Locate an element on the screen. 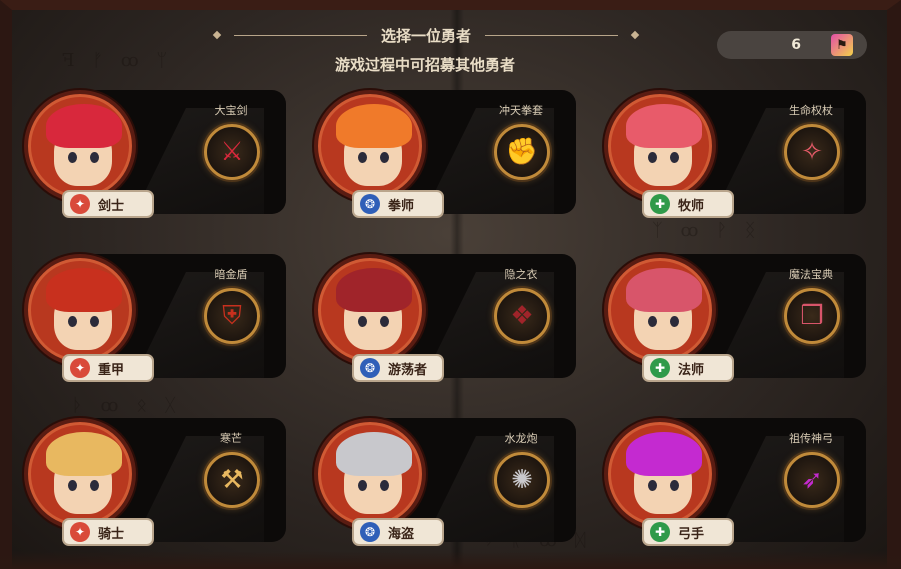 The width and height of the screenshot is (901, 569). hero-name-tag: ❂ 海盗 is located at coordinates (398, 532).